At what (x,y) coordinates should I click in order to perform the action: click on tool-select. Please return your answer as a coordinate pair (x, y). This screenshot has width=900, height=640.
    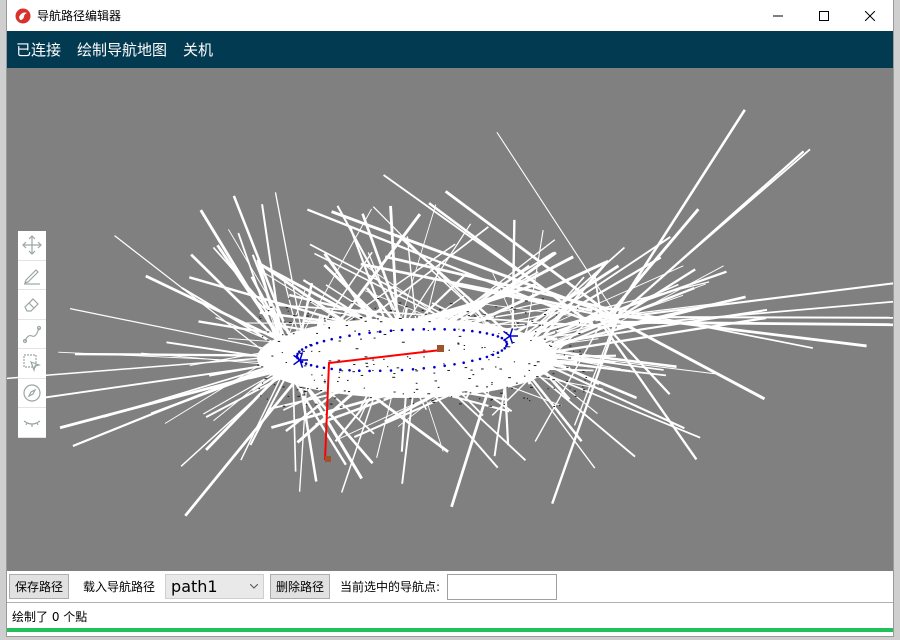
    Looking at the image, I should click on (32, 364).